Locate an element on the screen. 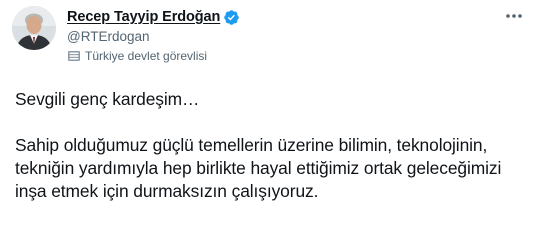 This screenshot has width=538, height=243. government-flag-icon is located at coordinates (74, 56).